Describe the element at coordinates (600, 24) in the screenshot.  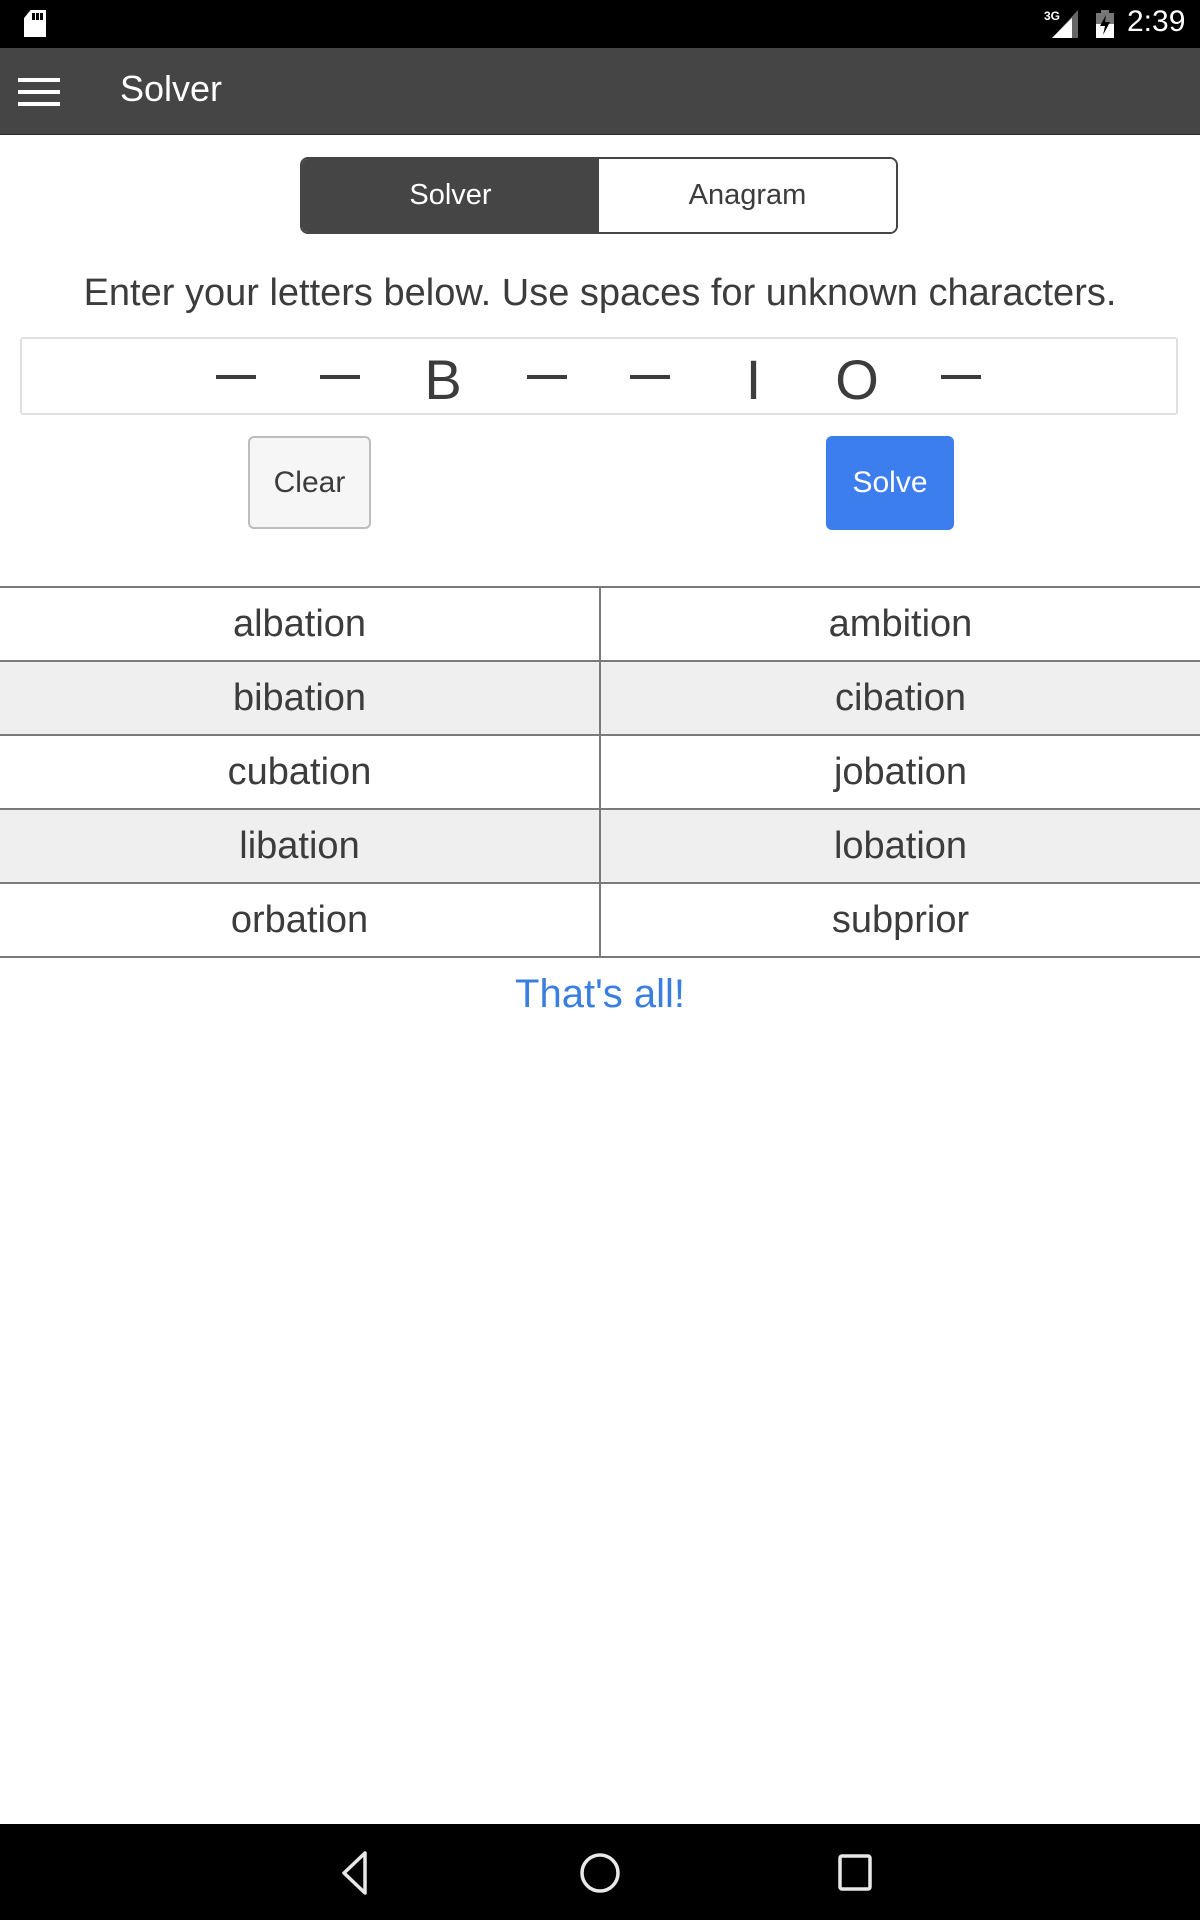
I see `status-bar: 3G 2:39` at that location.